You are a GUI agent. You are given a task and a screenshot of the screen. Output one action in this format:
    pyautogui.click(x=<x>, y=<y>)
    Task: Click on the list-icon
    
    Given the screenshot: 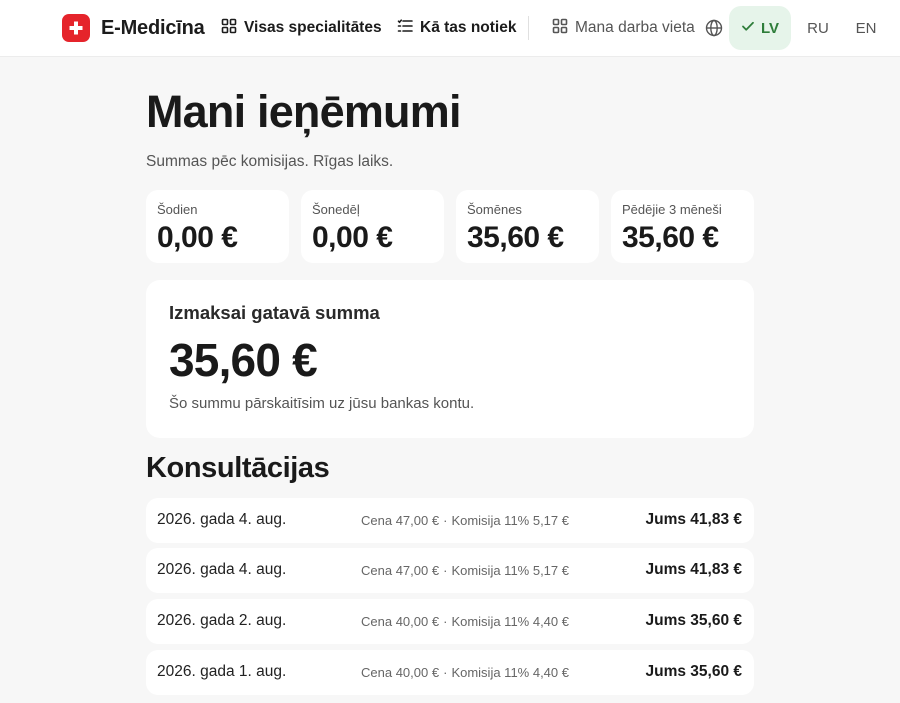 What is the action you would take?
    pyautogui.click(x=408, y=28)
    